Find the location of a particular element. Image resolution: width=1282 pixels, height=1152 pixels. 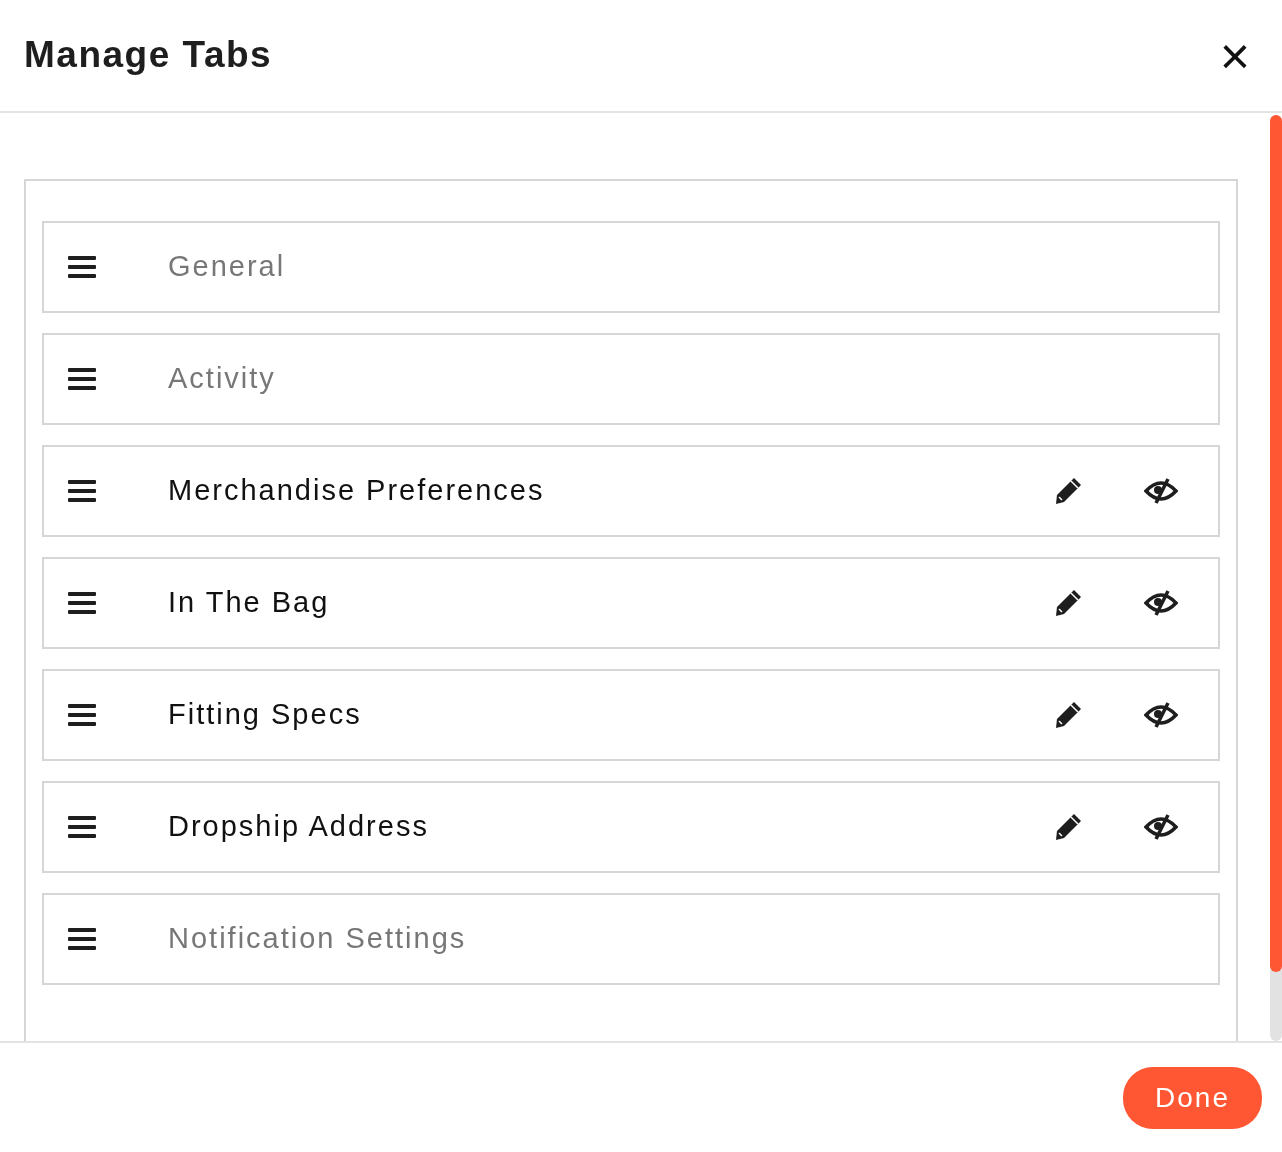

tab-label: Notification Settings is located at coordinates (318, 939).